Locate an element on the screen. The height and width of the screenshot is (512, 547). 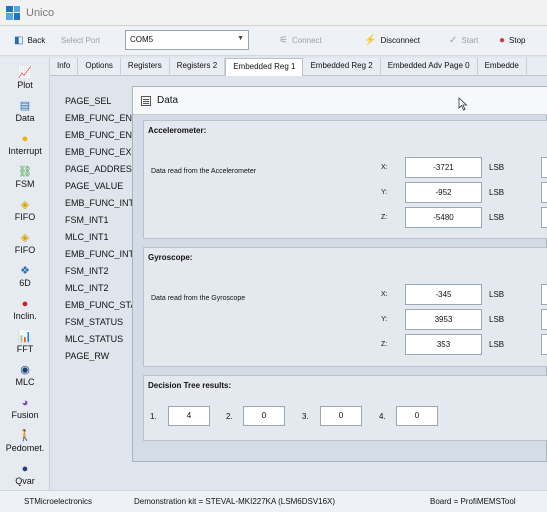
board-label: Board = ProfiMEMSTool is located at coordinates (473, 501).